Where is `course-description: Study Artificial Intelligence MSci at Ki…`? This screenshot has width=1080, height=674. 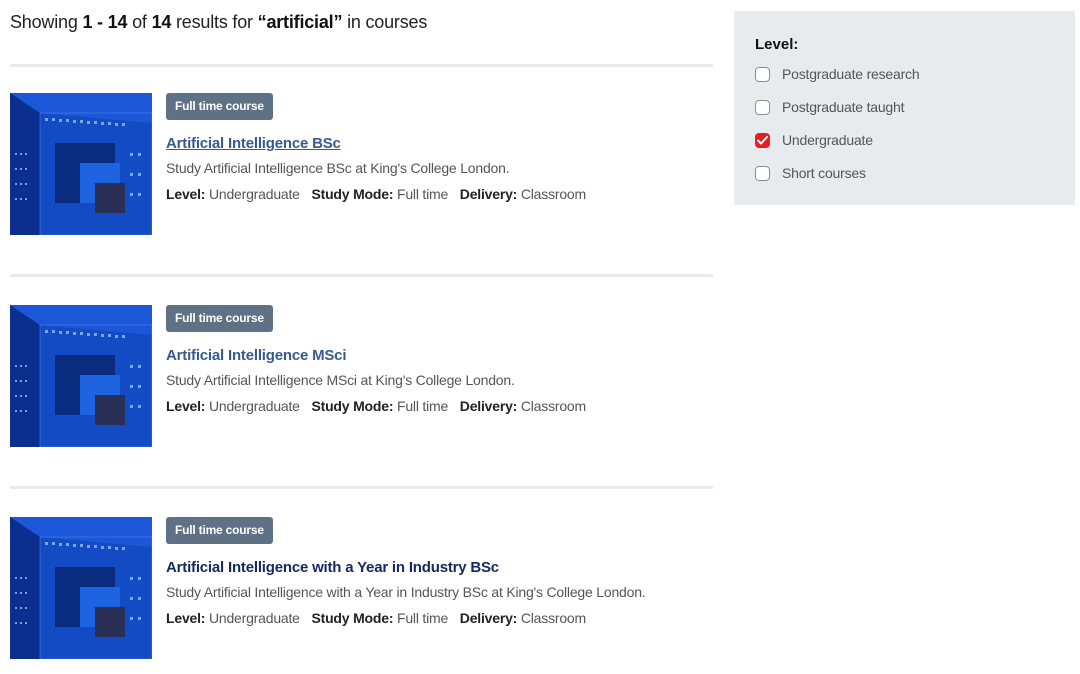 course-description: Study Artificial Intelligence MSci at Ki… is located at coordinates (340, 380).